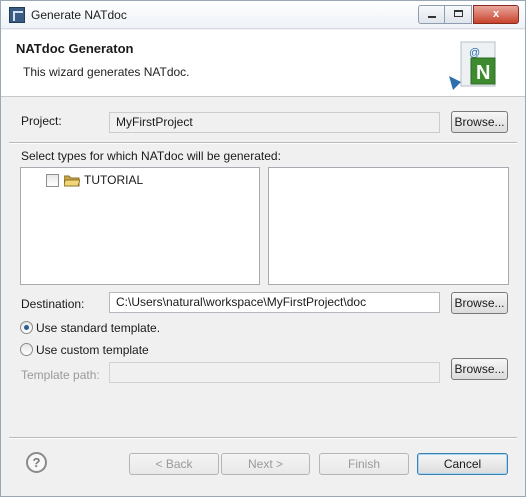 The width and height of the screenshot is (526, 497). What do you see at coordinates (388, 226) in the screenshot?
I see `types-detail-list` at bounding box center [388, 226].